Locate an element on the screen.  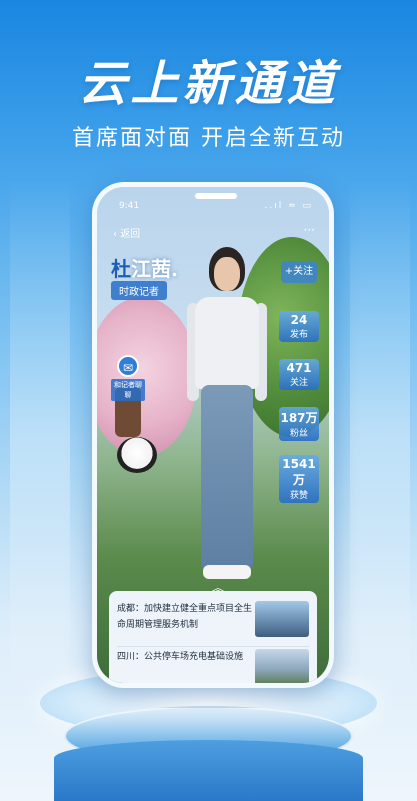
reporter-name: 杜江茜. is located at coordinates (144, 267).